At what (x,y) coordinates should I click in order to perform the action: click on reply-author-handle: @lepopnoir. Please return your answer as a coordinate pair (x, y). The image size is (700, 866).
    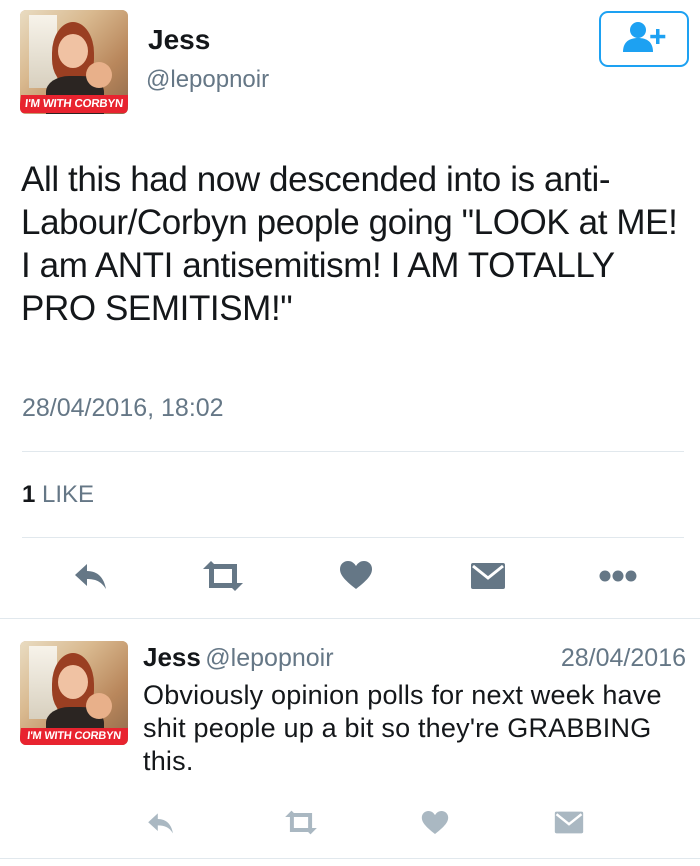
    Looking at the image, I should click on (269, 658).